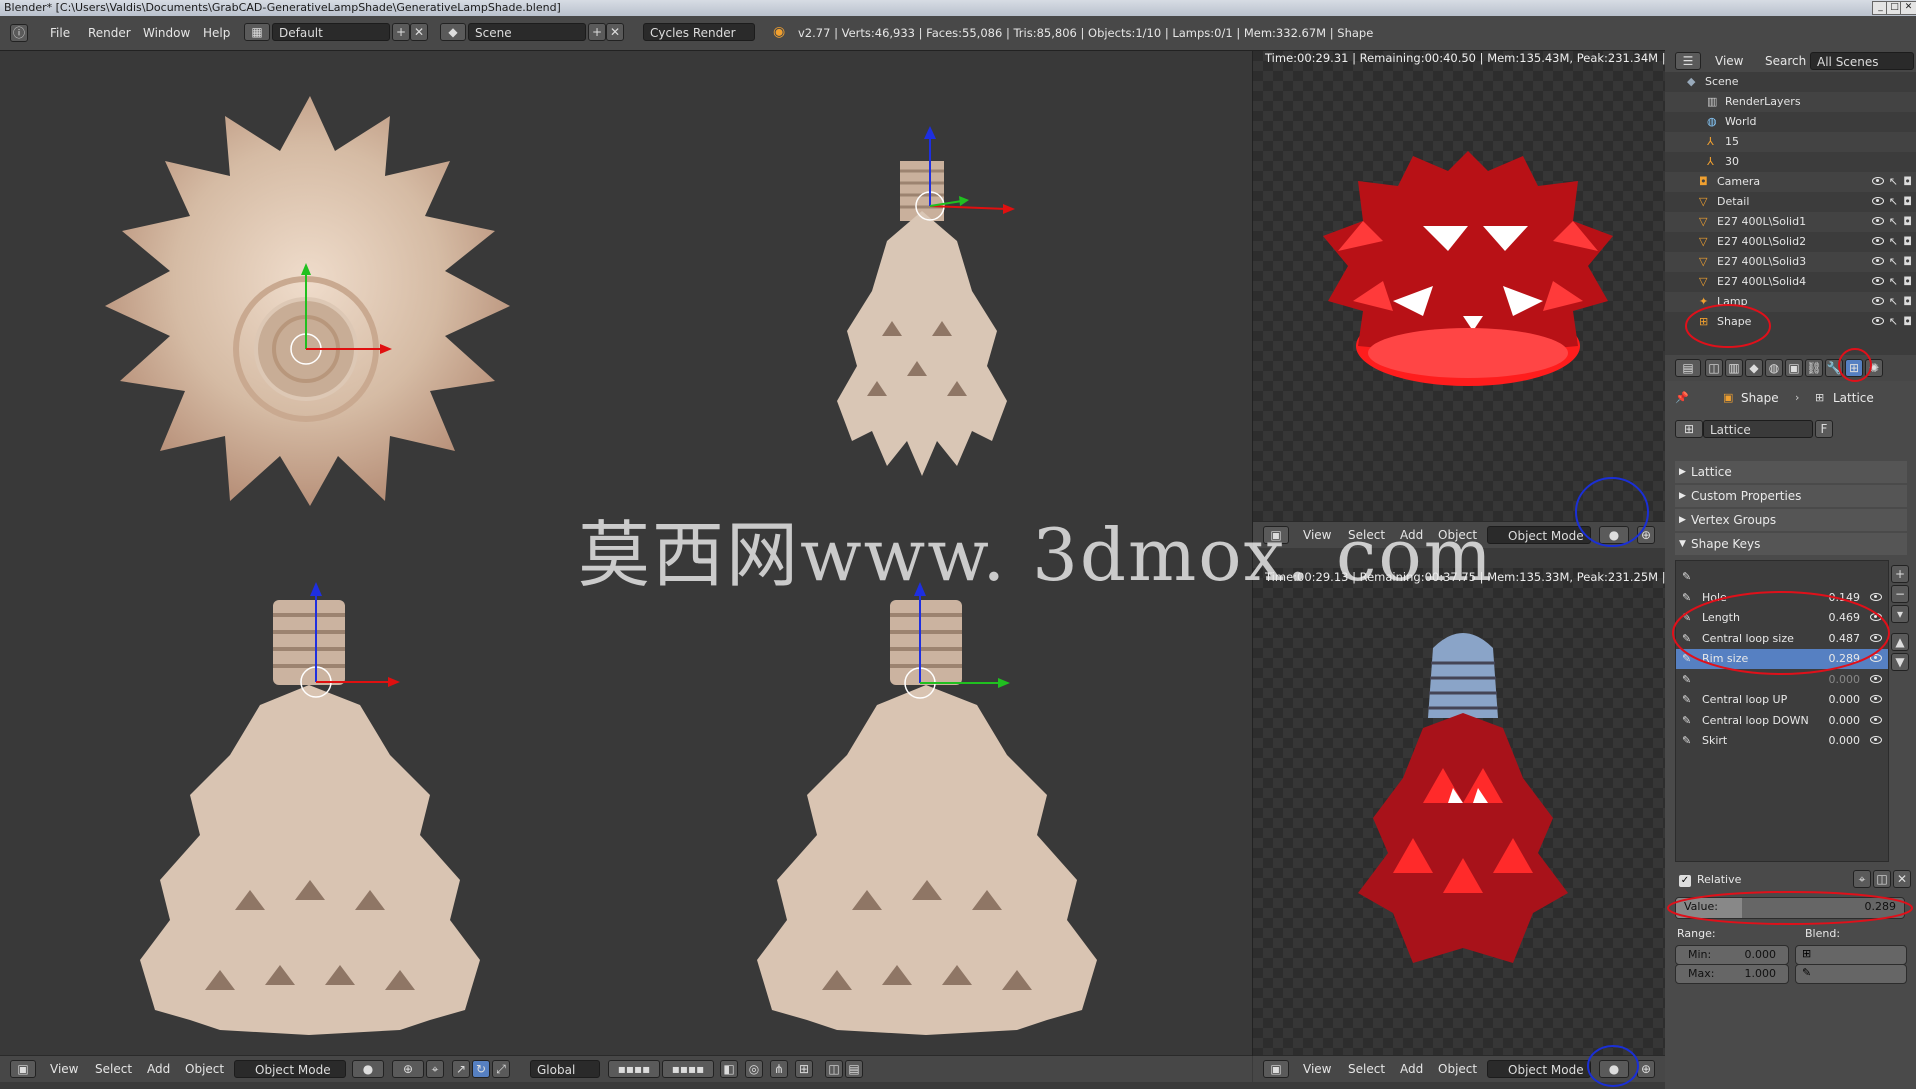 Image resolution: width=1916 pixels, height=1089 pixels. What do you see at coordinates (368, 1069) in the screenshot?
I see `shading-dropdown: ●` at bounding box center [368, 1069].